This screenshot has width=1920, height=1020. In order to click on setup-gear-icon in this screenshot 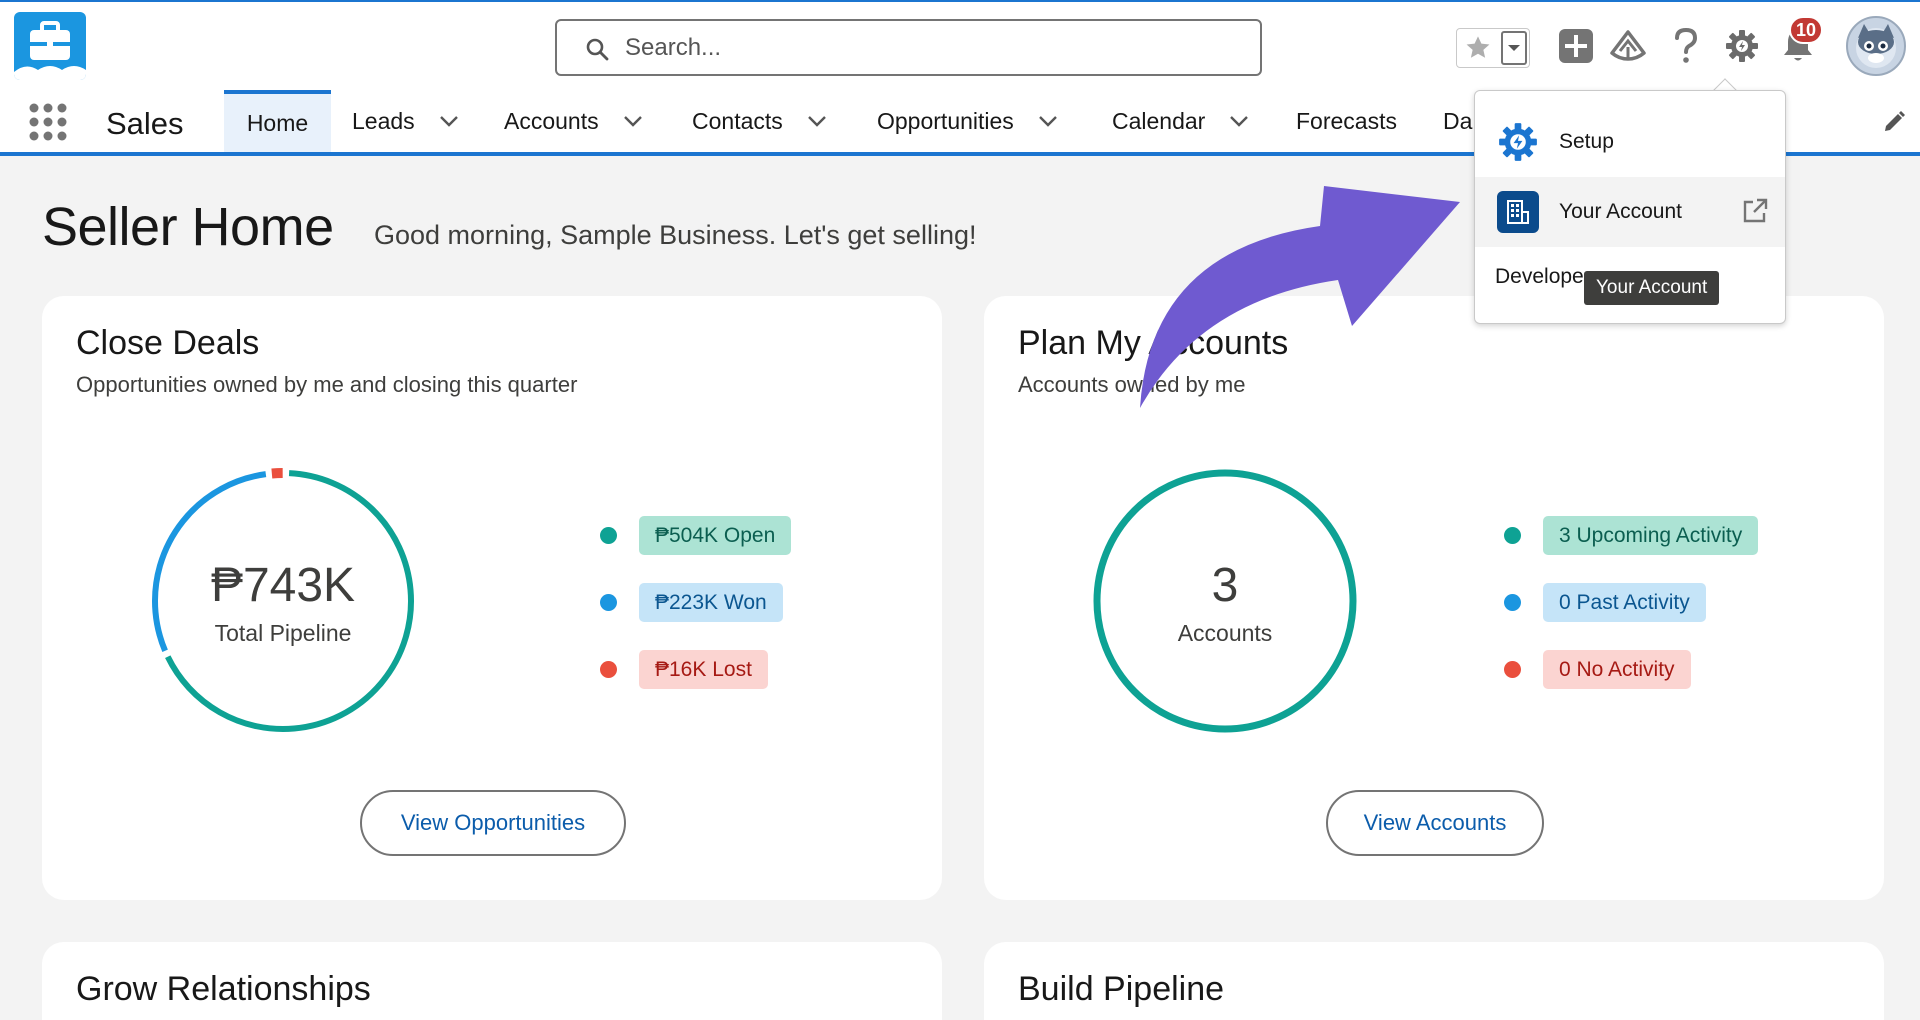, I will do `click(1518, 142)`.